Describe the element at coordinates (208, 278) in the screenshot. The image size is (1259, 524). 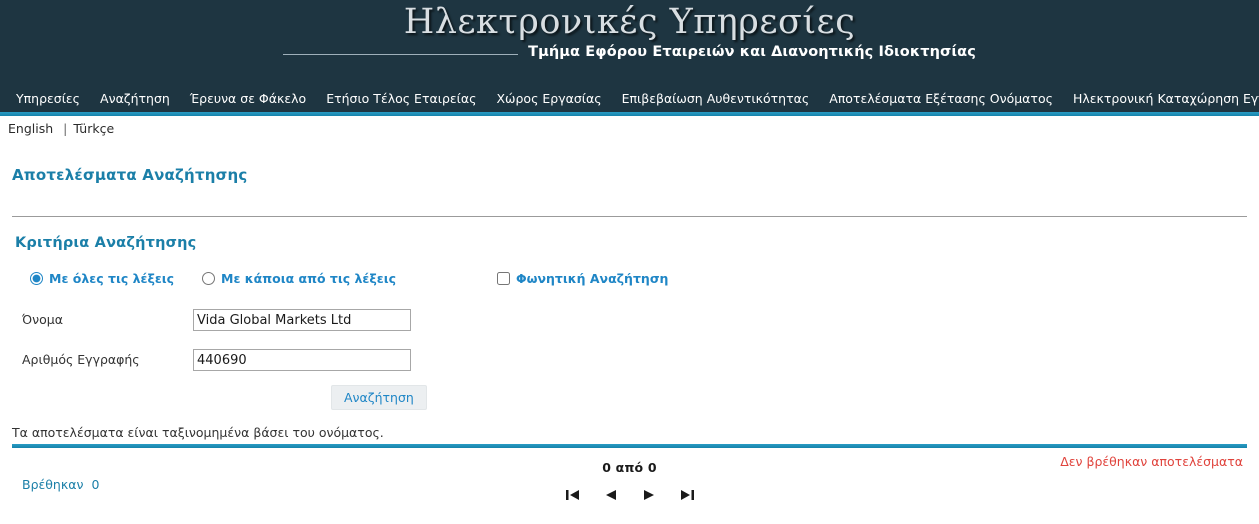
I see `radio-any-words-input` at that location.